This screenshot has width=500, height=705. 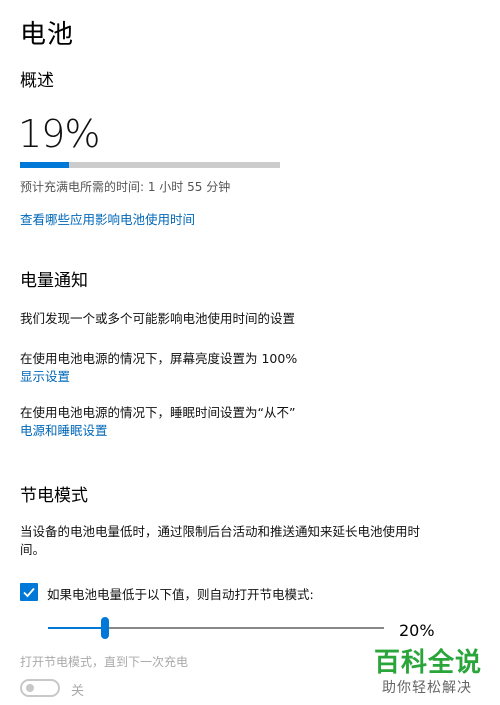 I want to click on battery-percentage: 19%, so click(x=59, y=134).